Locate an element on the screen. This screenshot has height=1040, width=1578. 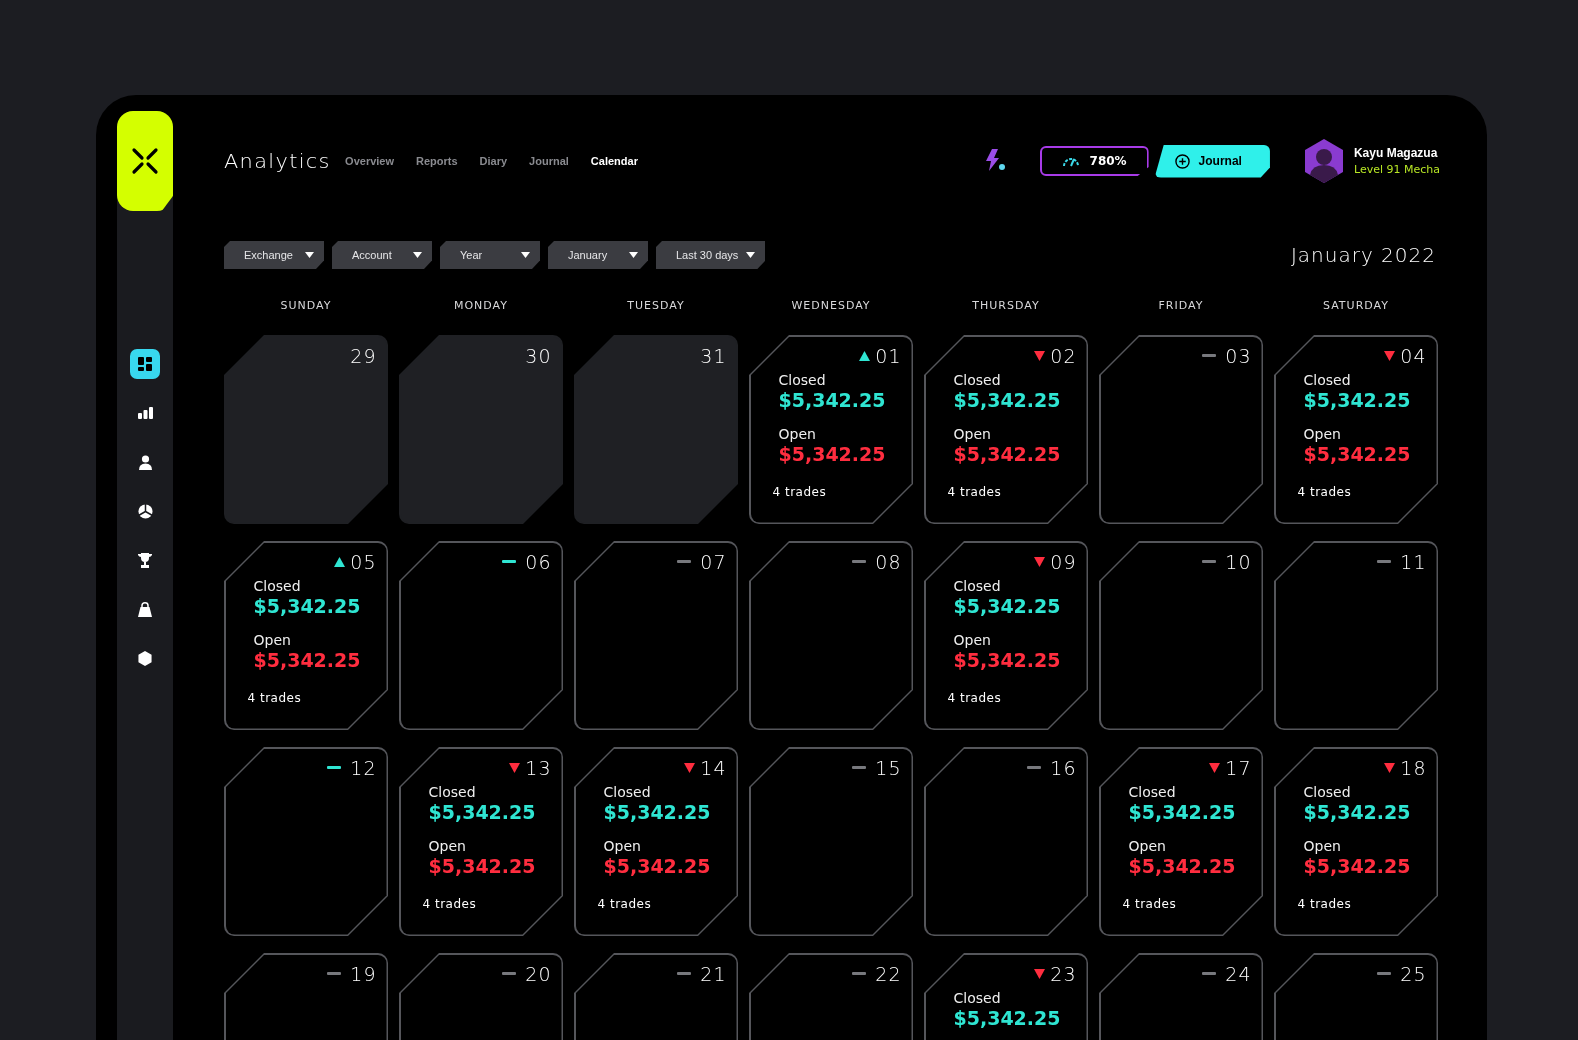
day-cell: 20 is located at coordinates (481, 996).